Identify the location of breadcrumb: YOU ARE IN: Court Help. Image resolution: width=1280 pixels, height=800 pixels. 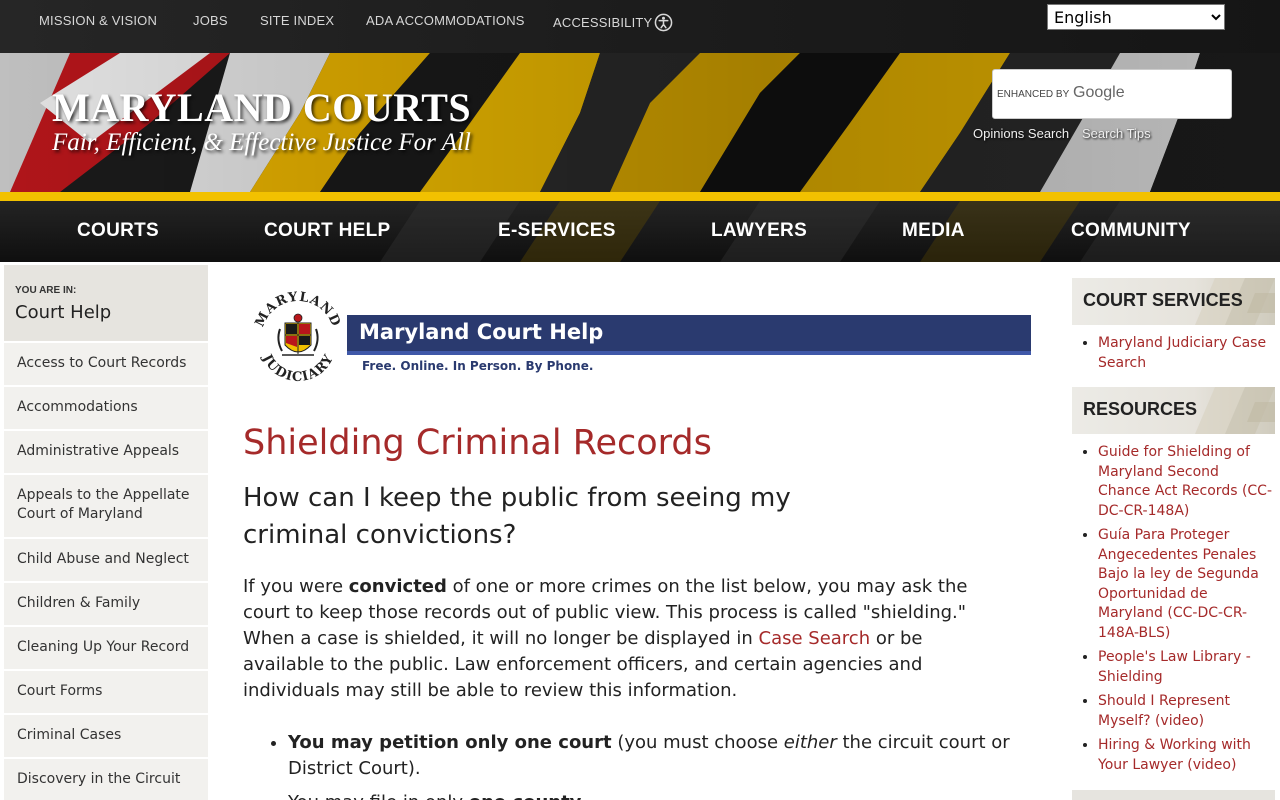
(106, 304).